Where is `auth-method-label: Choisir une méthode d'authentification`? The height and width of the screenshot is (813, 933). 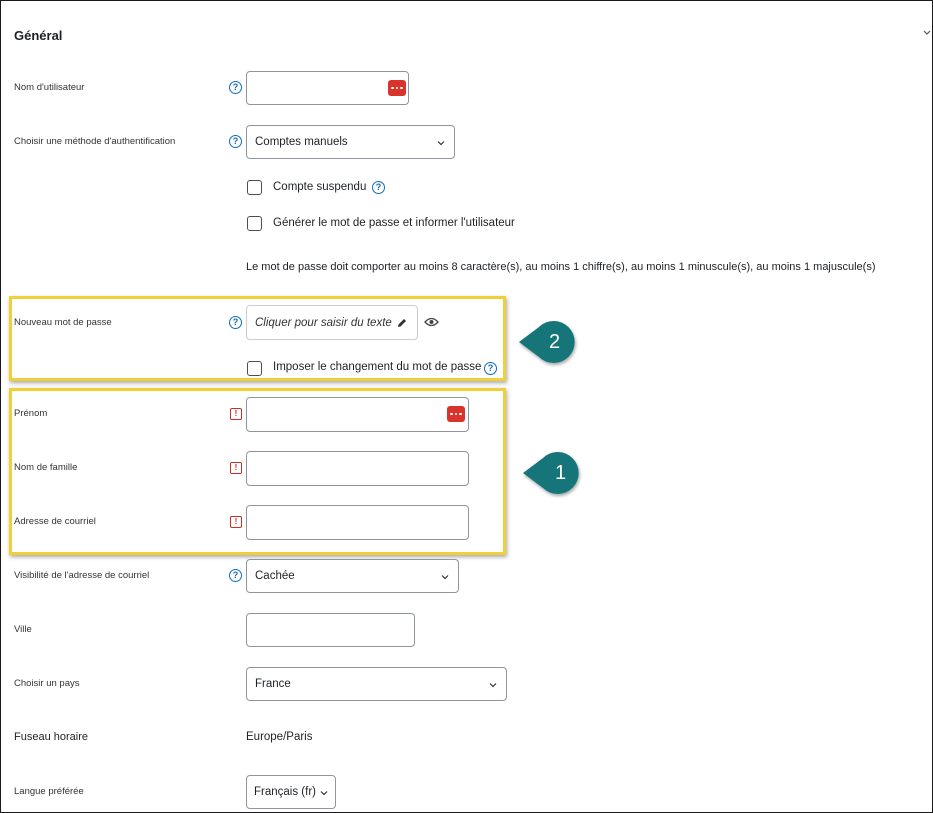
auth-method-label: Choisir une méthode d'authentification is located at coordinates (95, 141).